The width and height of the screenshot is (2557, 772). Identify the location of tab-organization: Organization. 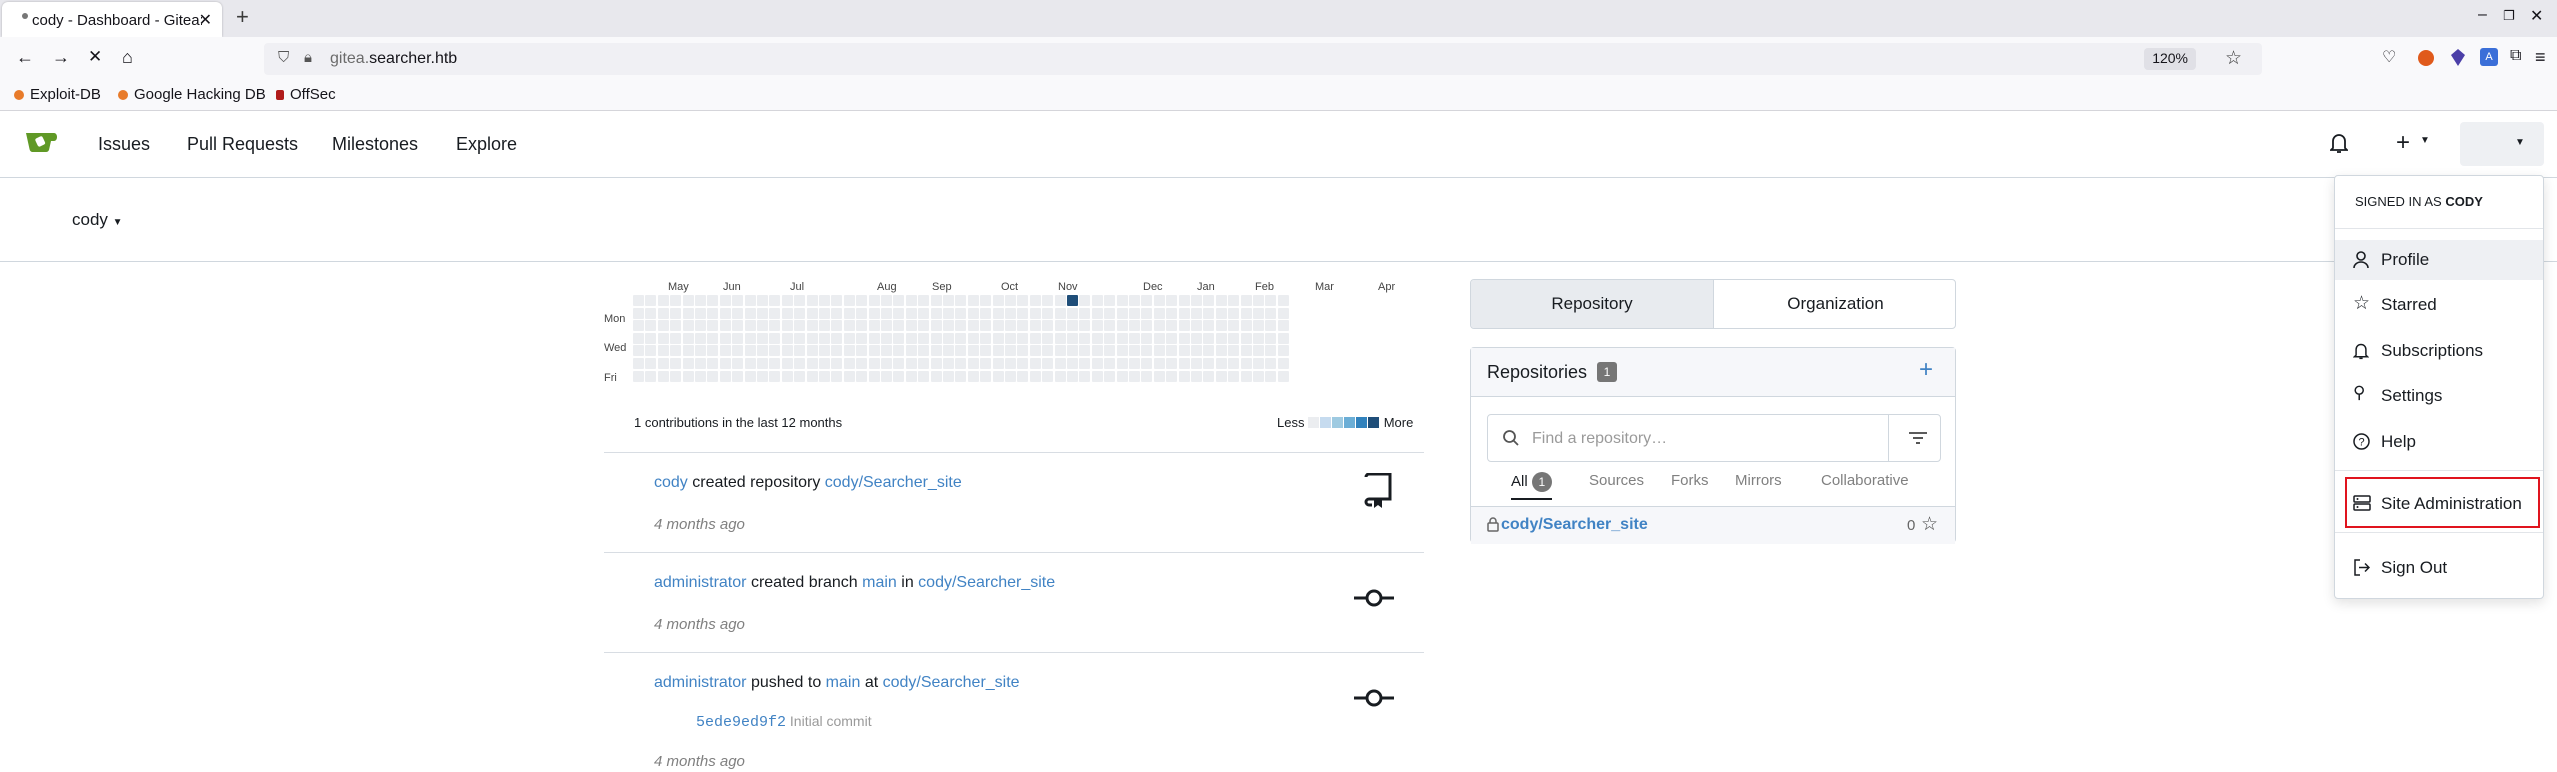
(1834, 304).